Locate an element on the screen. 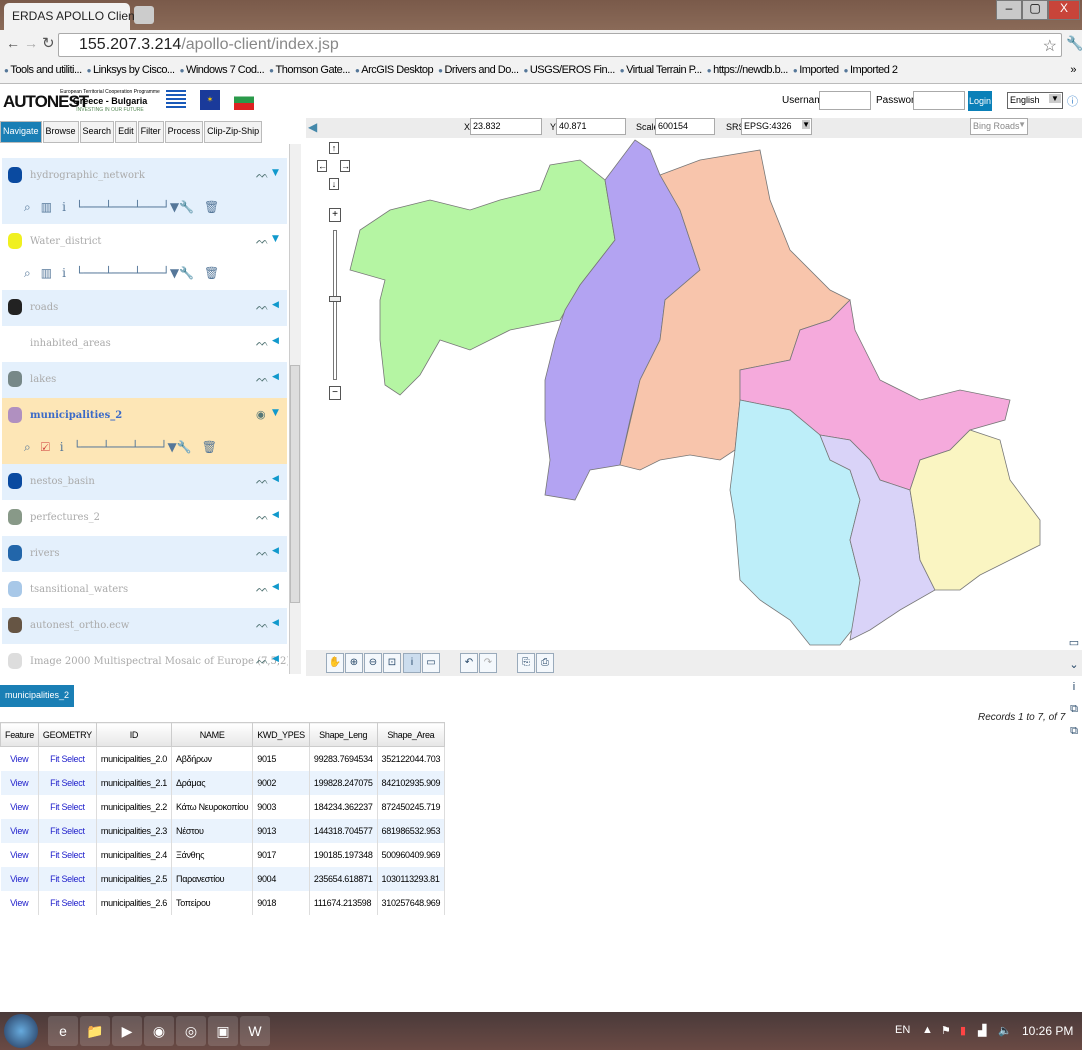 The height and width of the screenshot is (1050, 1082). app-icon: ▣ is located at coordinates (223, 1031).